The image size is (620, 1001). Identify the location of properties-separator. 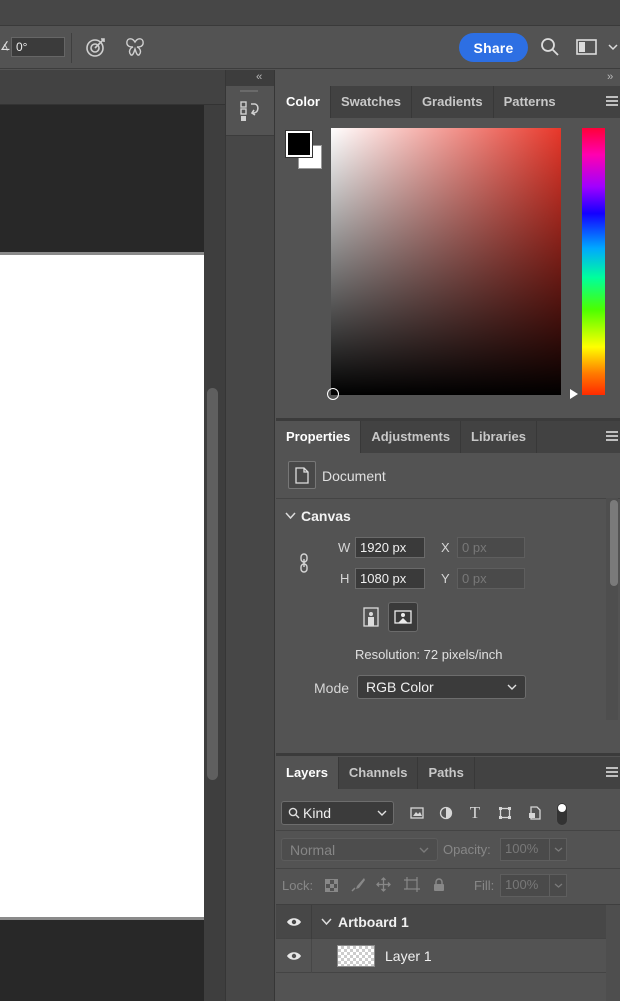
(448, 498).